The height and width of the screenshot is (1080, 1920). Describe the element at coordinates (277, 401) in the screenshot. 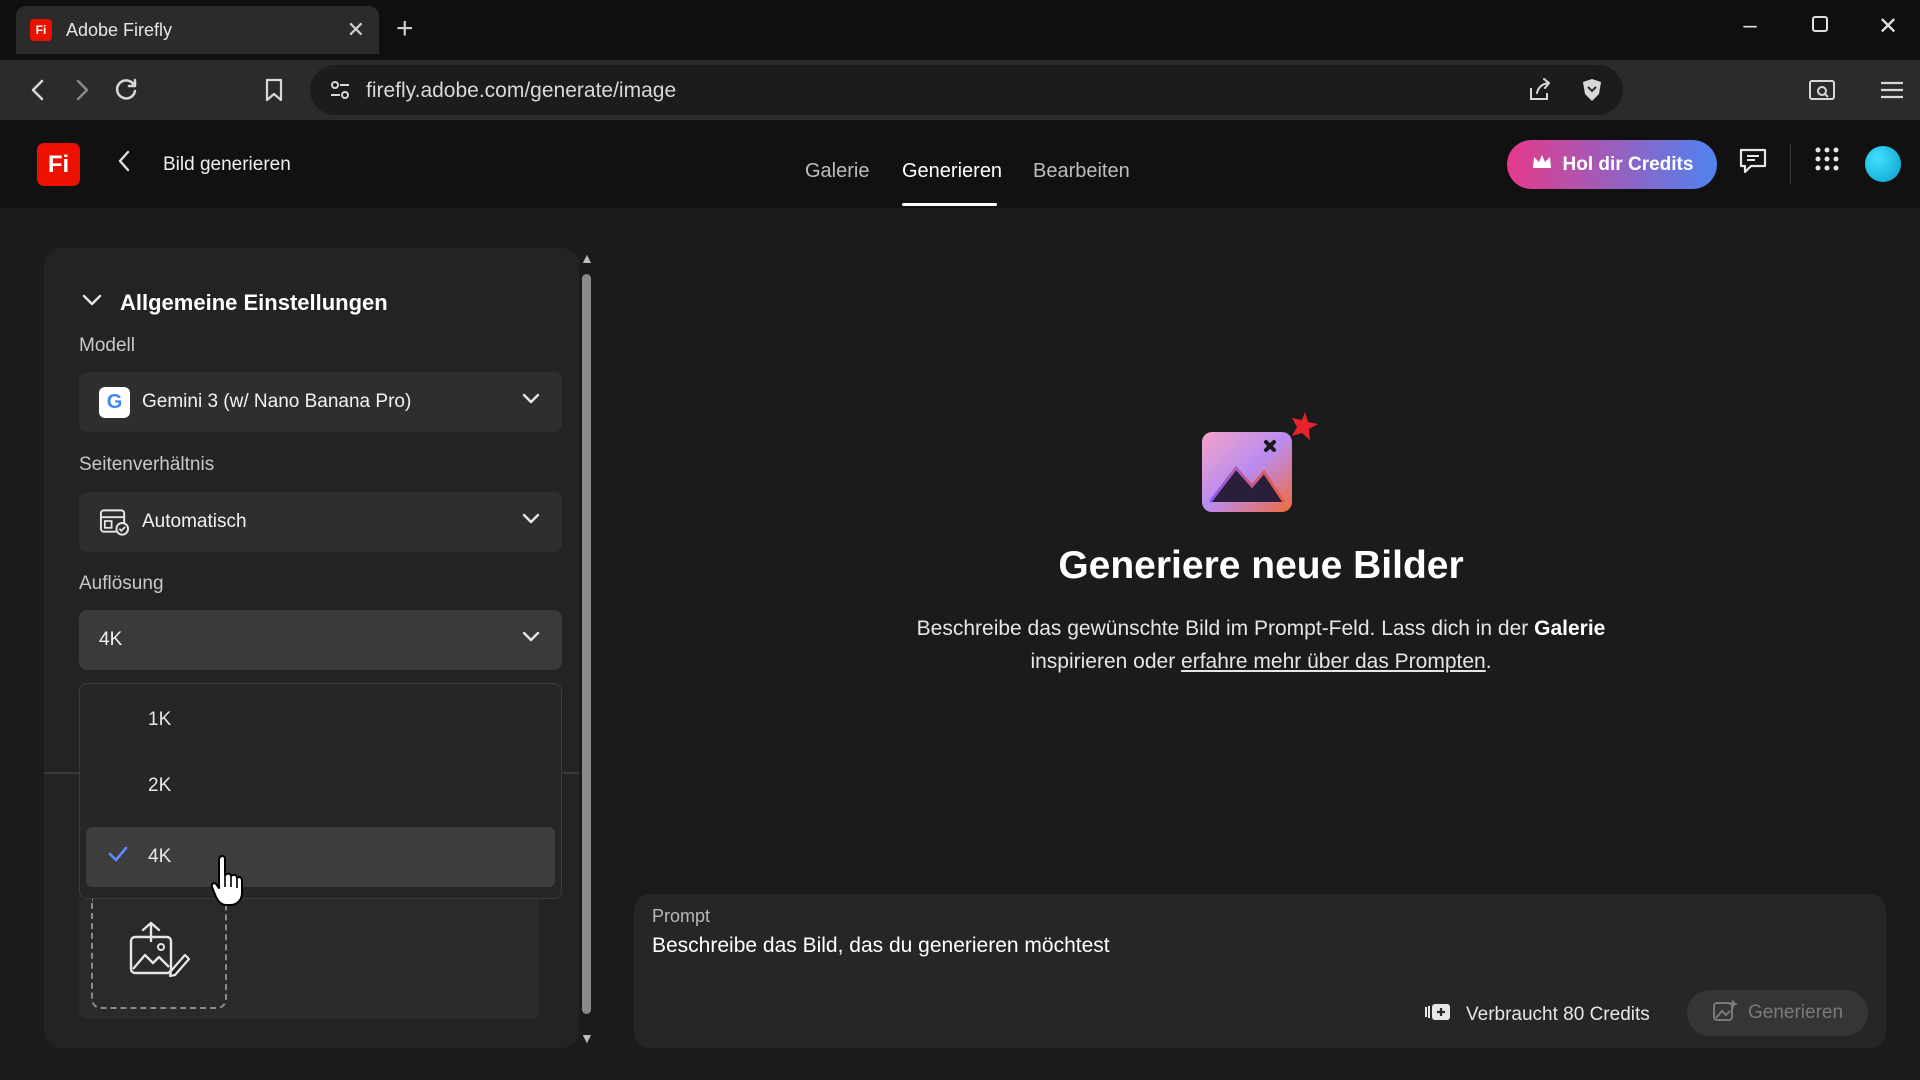

I see `model-value: Gemini 3 (w/ Nano Banana Pro)` at that location.